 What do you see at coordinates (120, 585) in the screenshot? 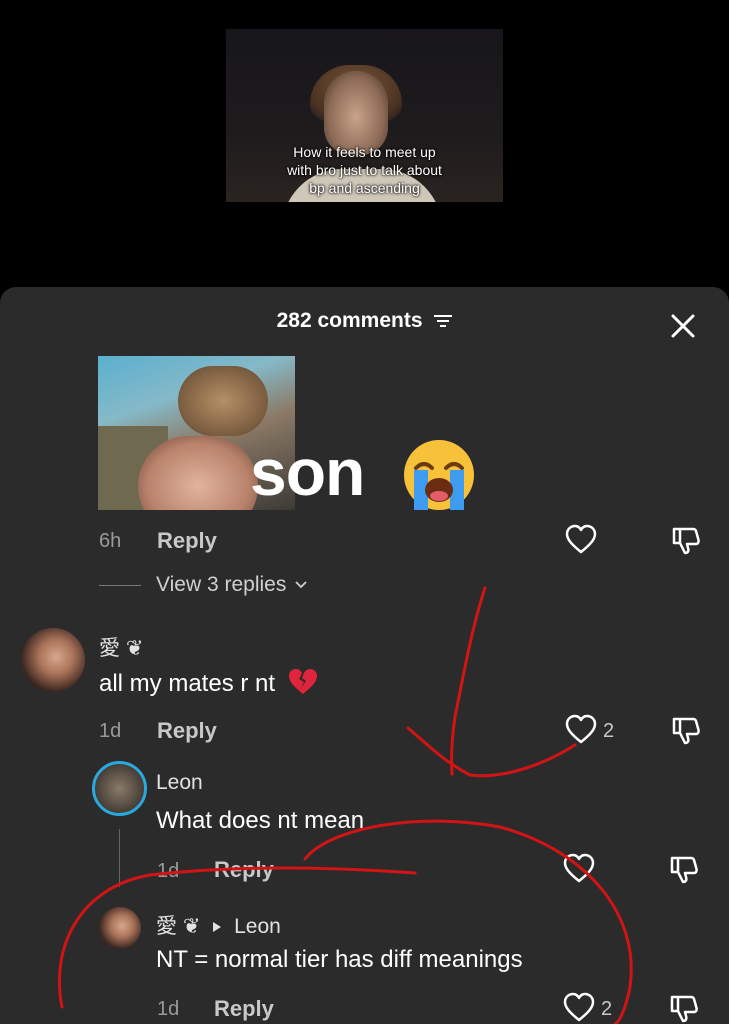
I see `view-replies-line` at bounding box center [120, 585].